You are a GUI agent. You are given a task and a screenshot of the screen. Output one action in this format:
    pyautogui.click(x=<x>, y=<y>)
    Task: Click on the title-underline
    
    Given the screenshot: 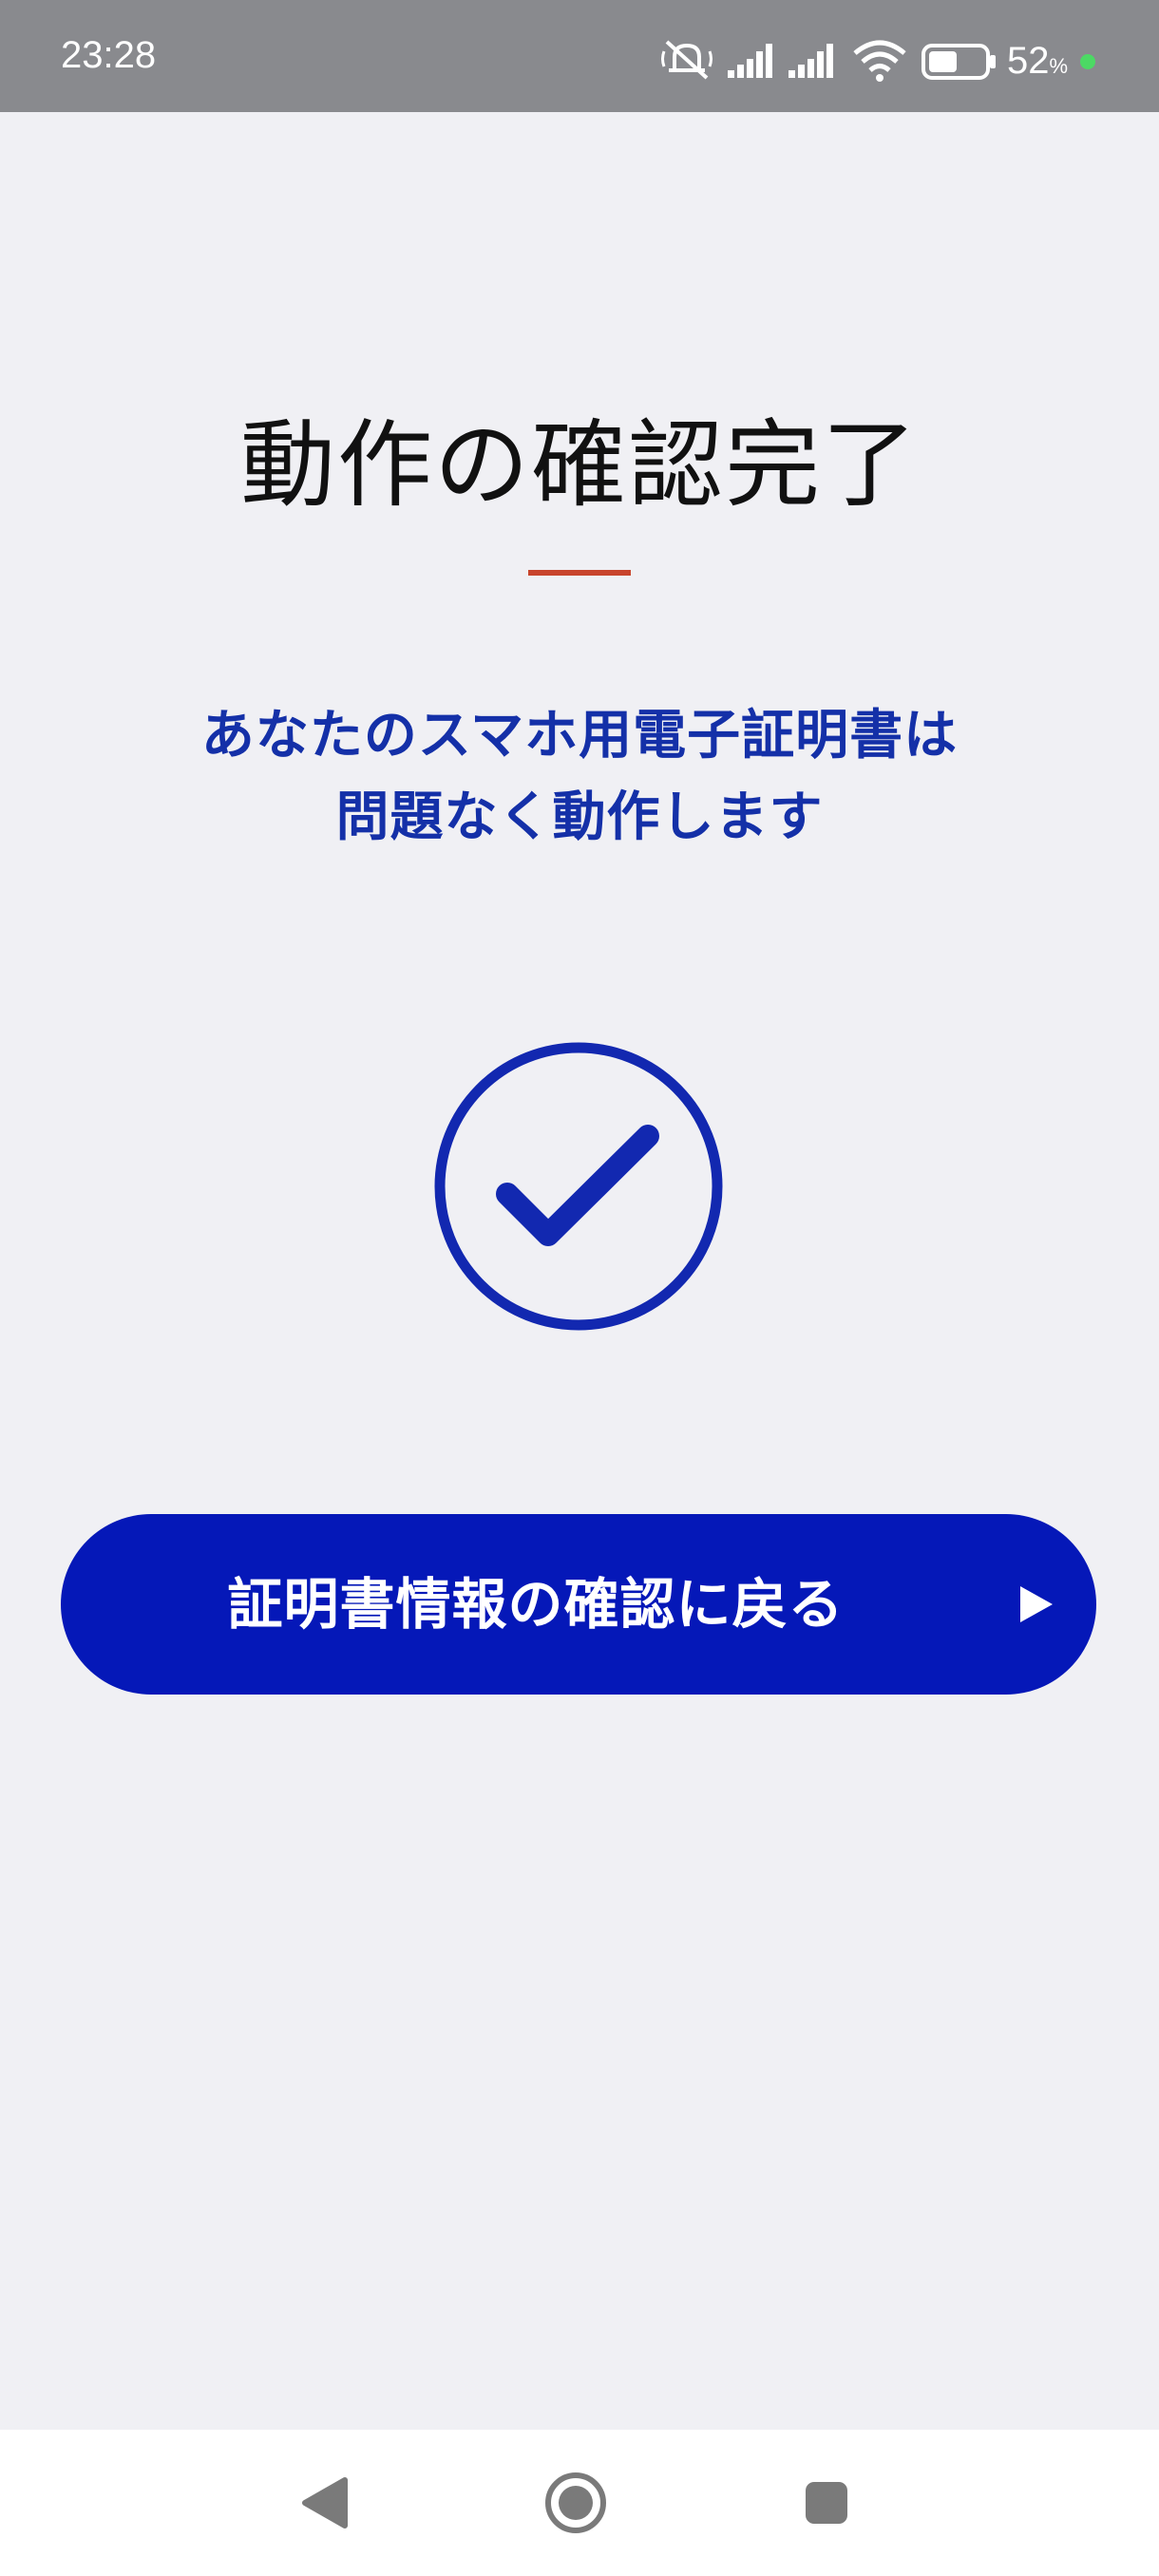 What is the action you would take?
    pyautogui.click(x=579, y=573)
    